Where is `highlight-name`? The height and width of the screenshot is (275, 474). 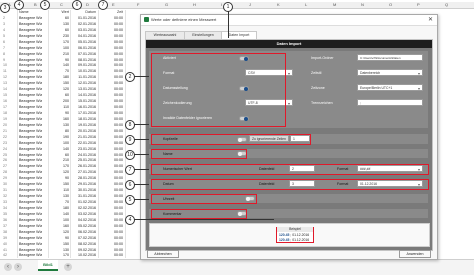
highlight-name is located at coordinates (199, 154).